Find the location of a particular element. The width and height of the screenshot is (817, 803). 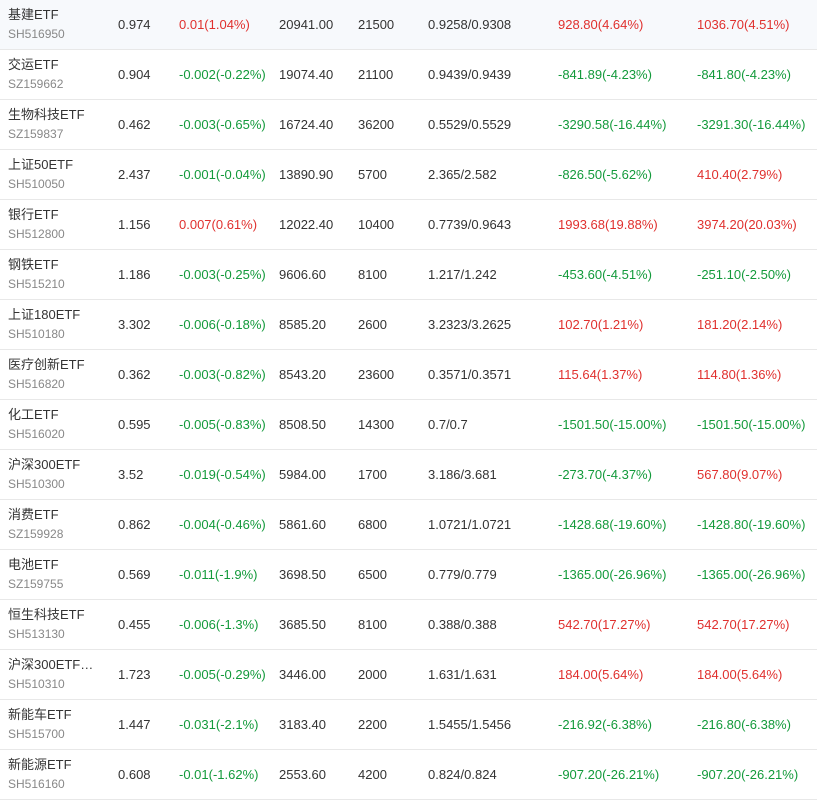

price-cell: 0.455 is located at coordinates (134, 624).